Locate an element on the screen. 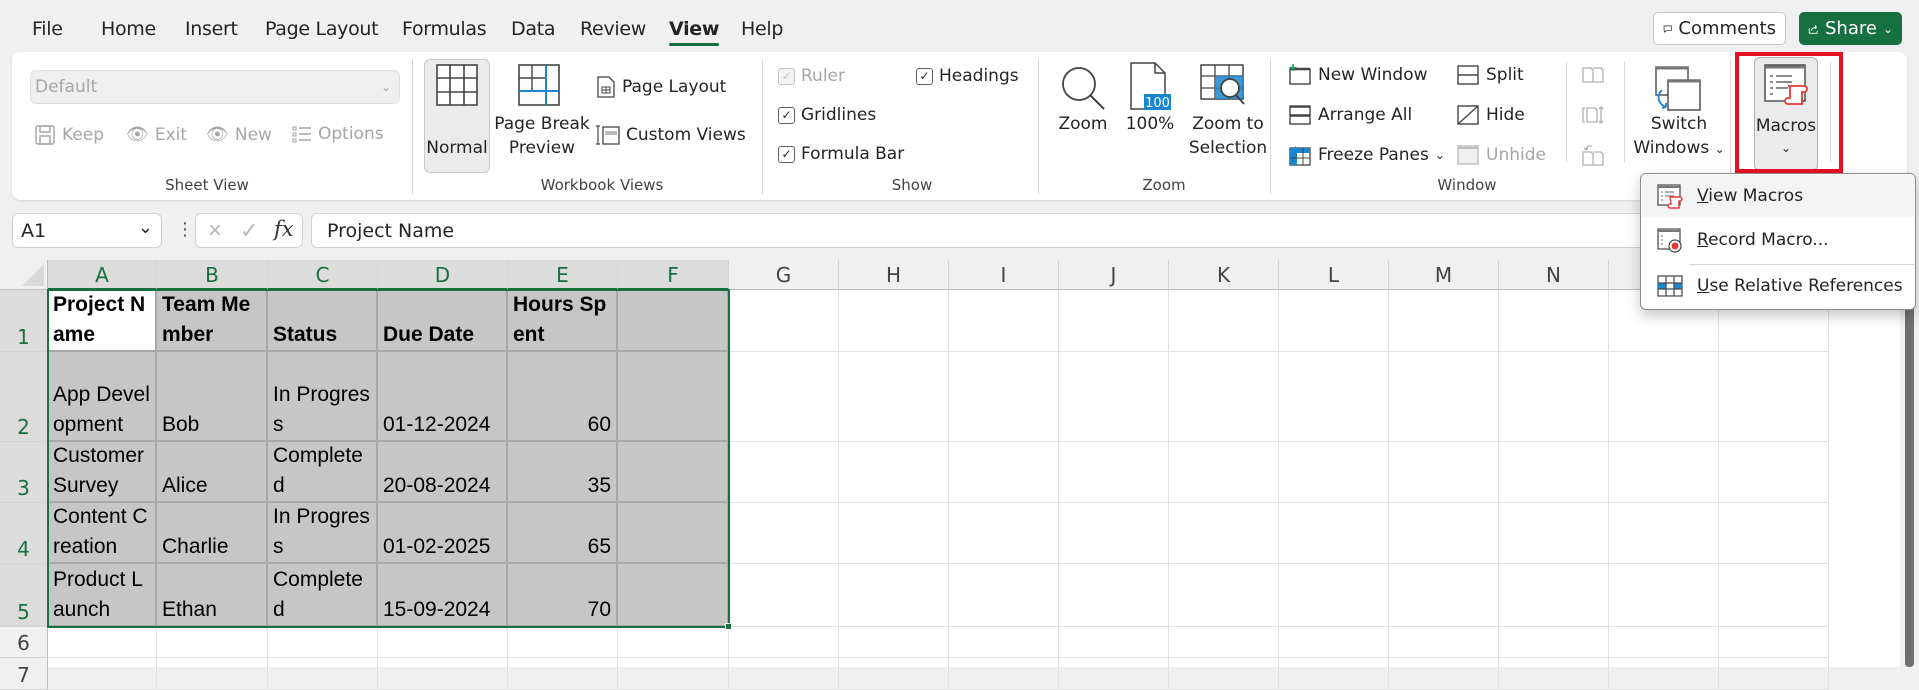 This screenshot has width=1919, height=690. fill-handle is located at coordinates (728, 626).